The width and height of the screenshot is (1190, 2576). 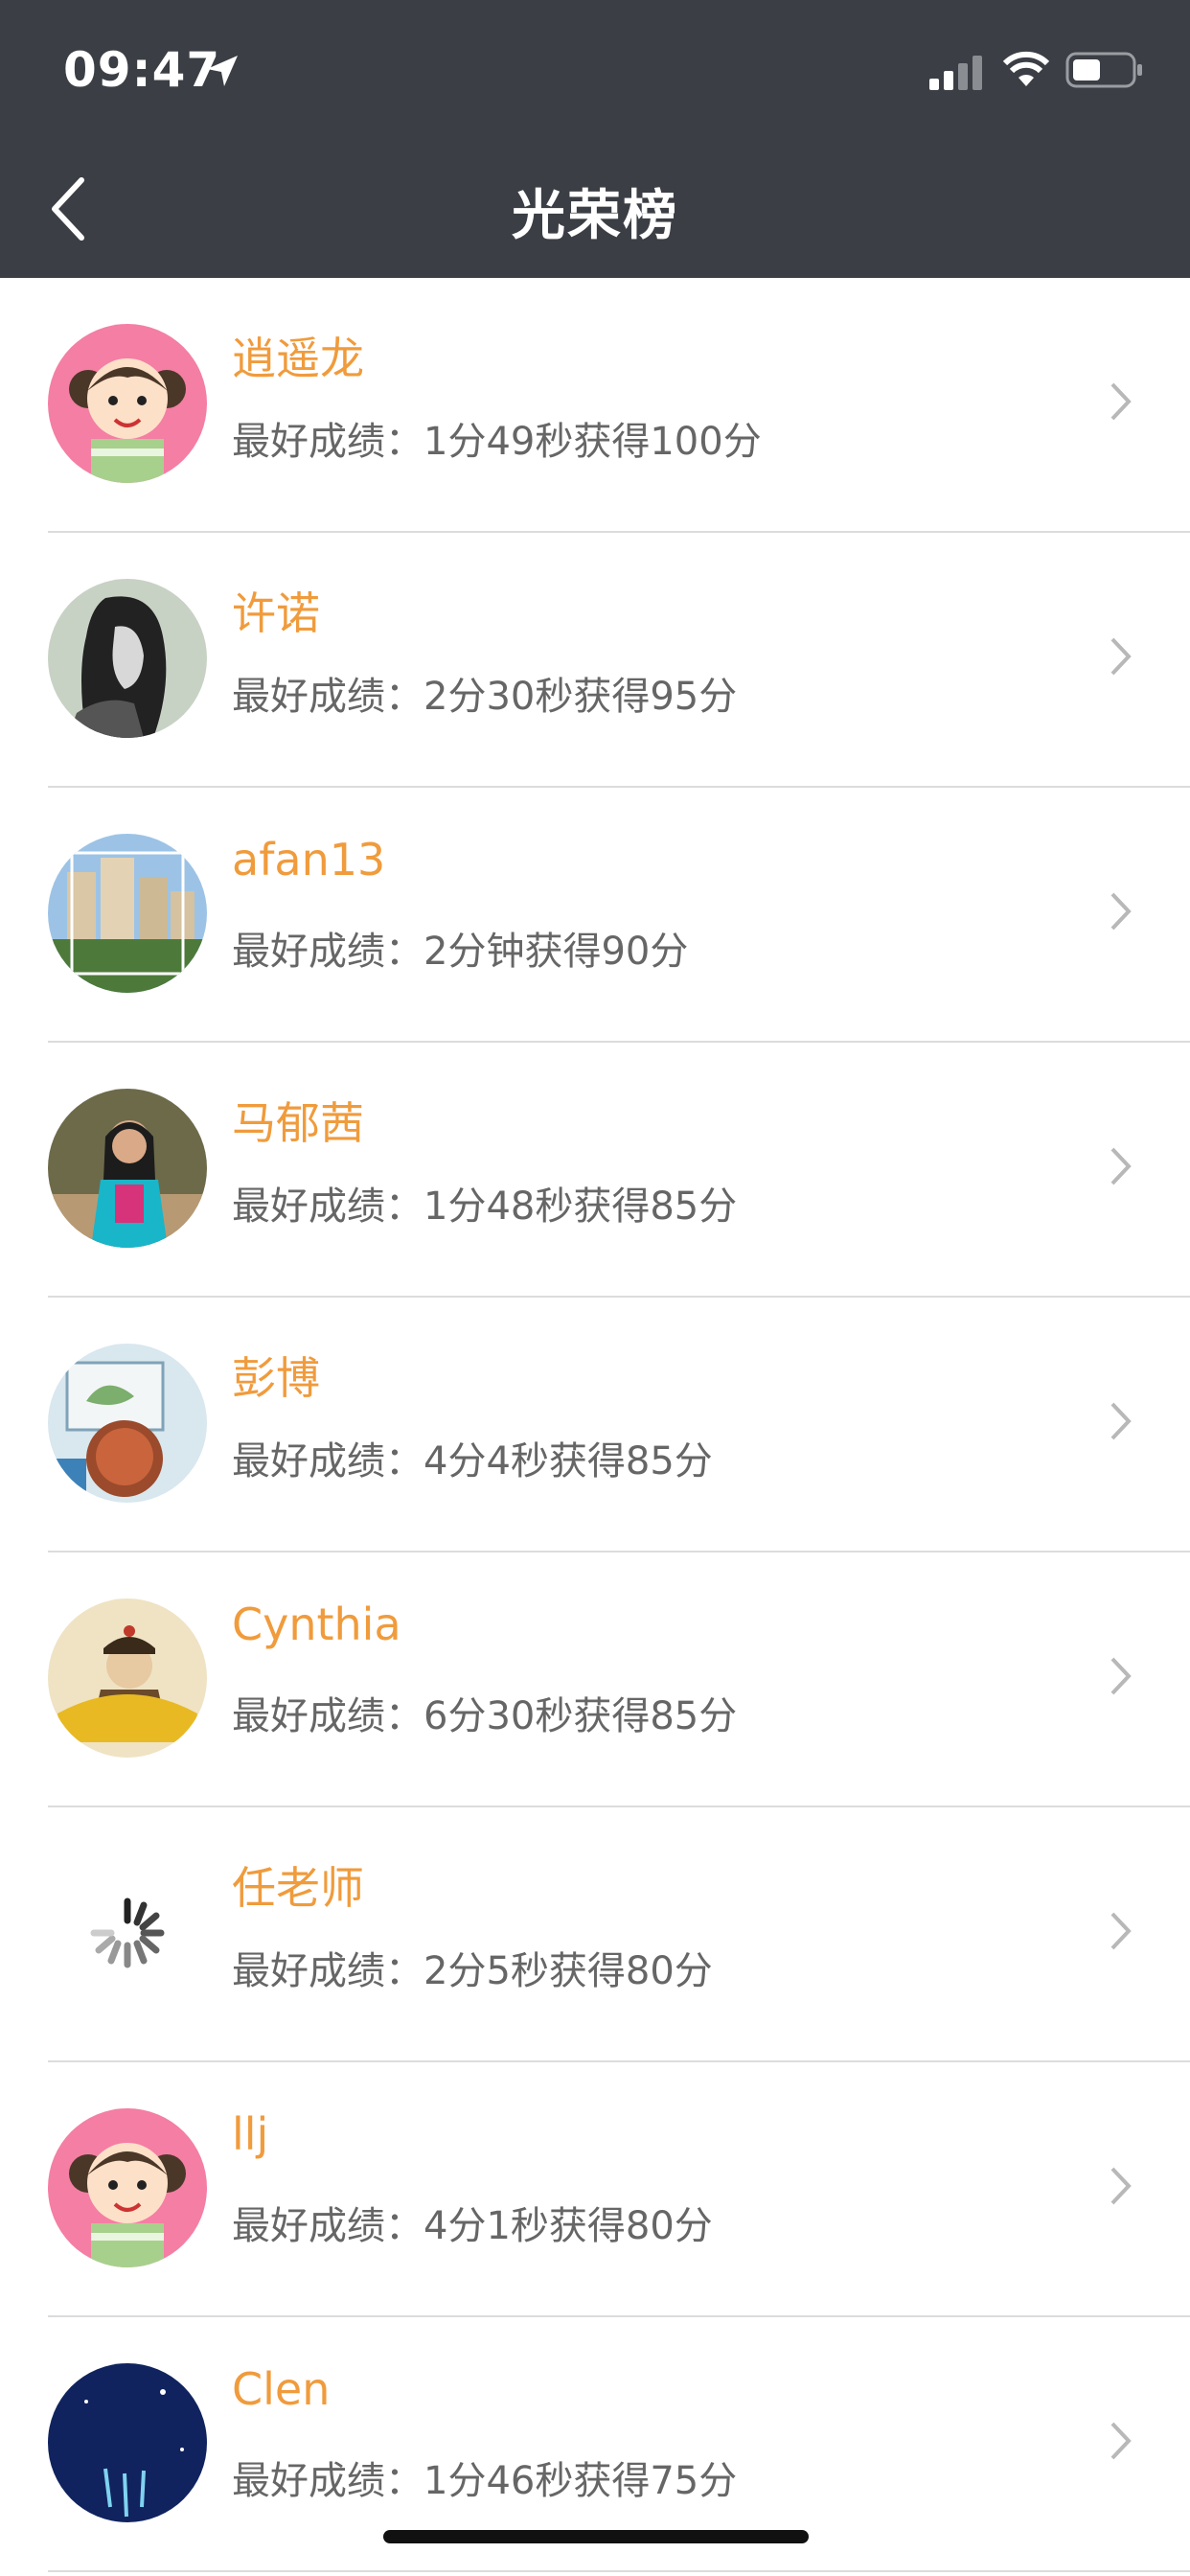 What do you see at coordinates (309, 860) in the screenshot?
I see `user-name: afan13` at bounding box center [309, 860].